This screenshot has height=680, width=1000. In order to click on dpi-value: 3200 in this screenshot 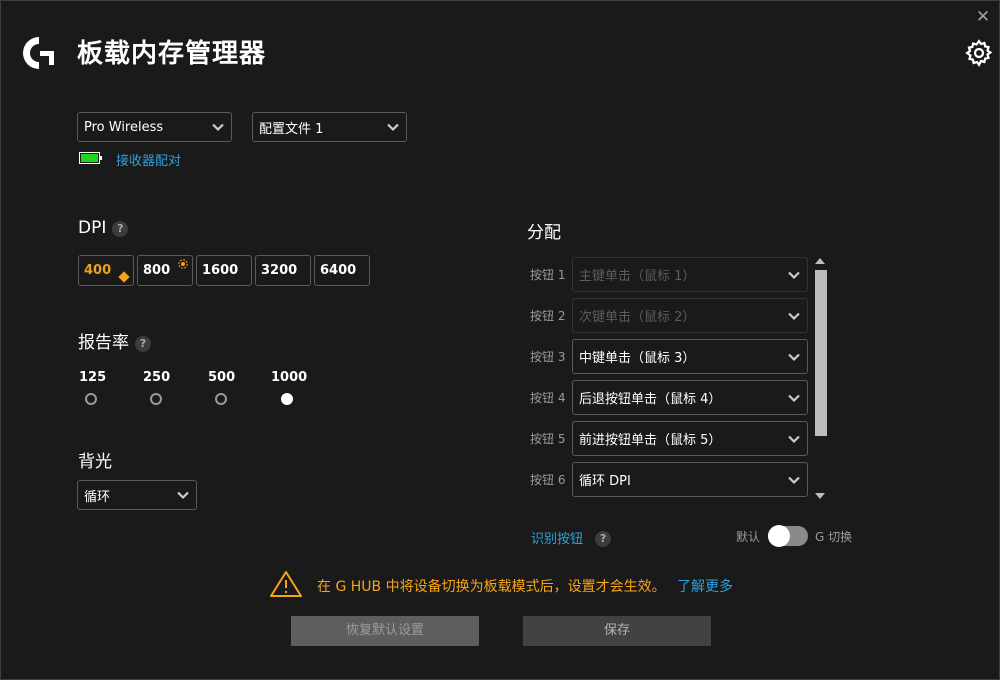, I will do `click(279, 270)`.